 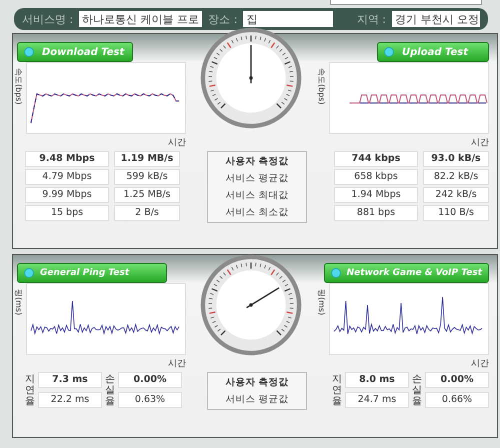 I want to click on value-cell: 242 kB/s, so click(x=456, y=195).